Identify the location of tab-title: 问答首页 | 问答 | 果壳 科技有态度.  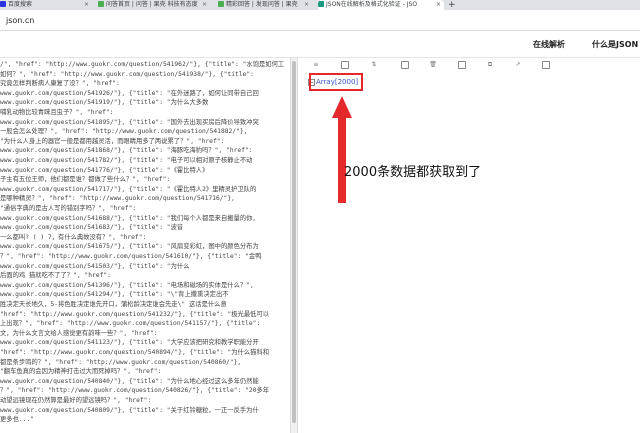
(152, 4).